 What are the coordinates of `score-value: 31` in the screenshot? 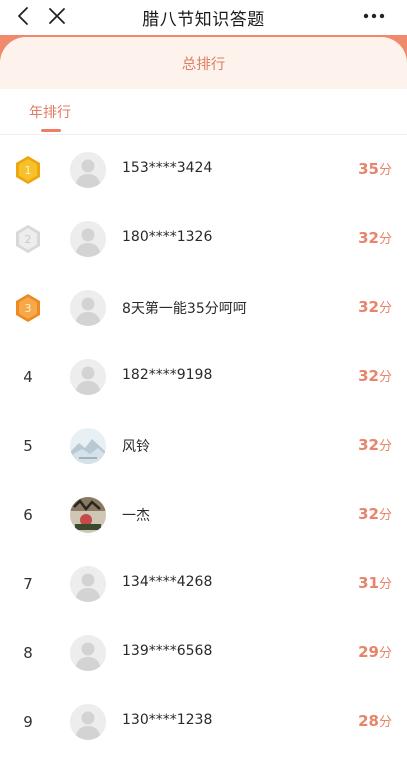 It's located at (368, 583).